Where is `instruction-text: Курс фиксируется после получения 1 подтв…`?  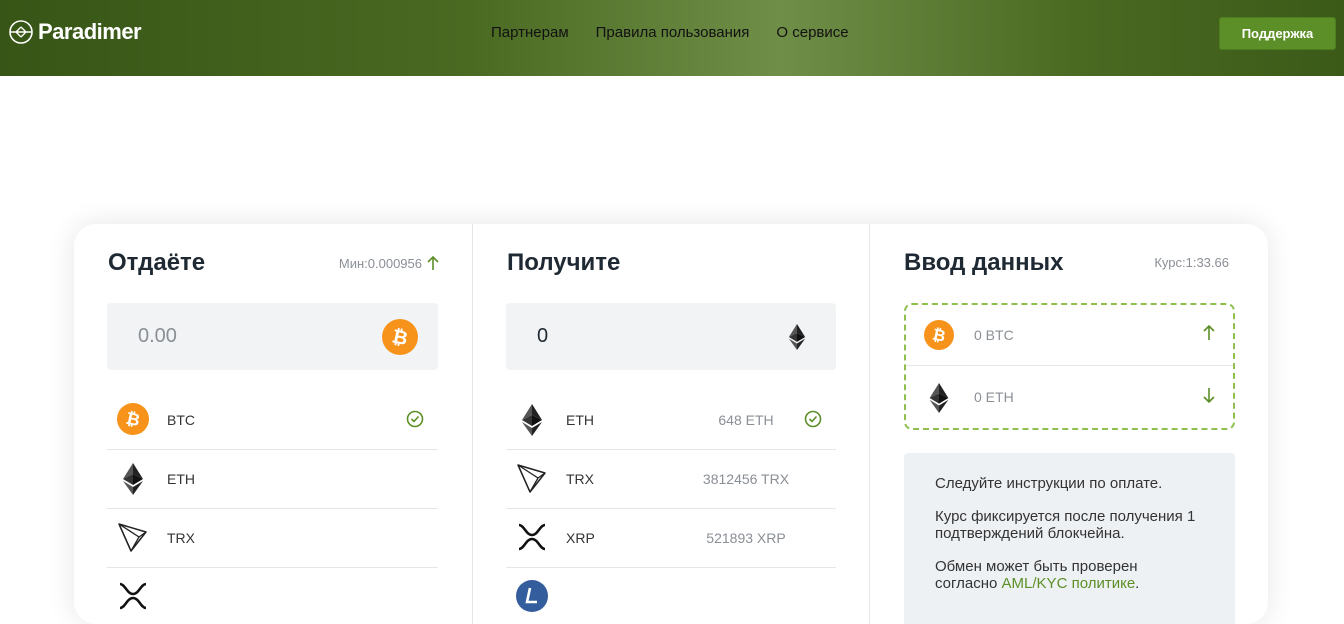 instruction-text: Курс фиксируется после получения 1 подтв… is located at coordinates (1065, 525).